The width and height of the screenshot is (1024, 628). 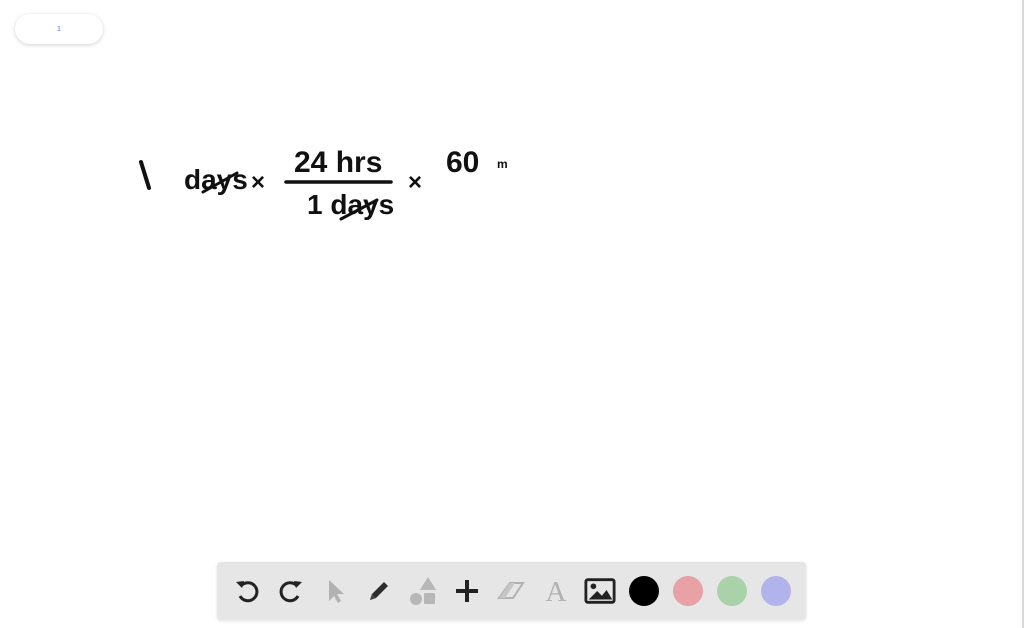 I want to click on image-icon, so click(x=600, y=591).